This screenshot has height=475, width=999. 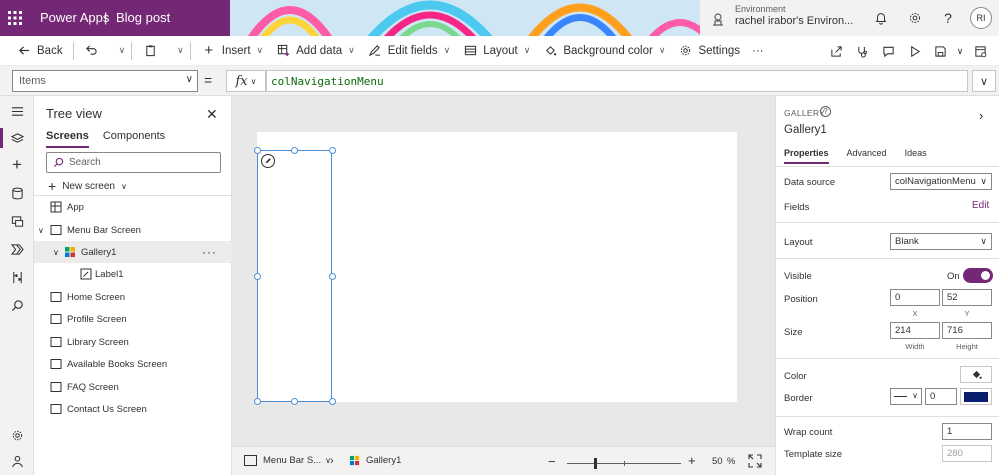 What do you see at coordinates (152, 51) in the screenshot?
I see `paste-button` at bounding box center [152, 51].